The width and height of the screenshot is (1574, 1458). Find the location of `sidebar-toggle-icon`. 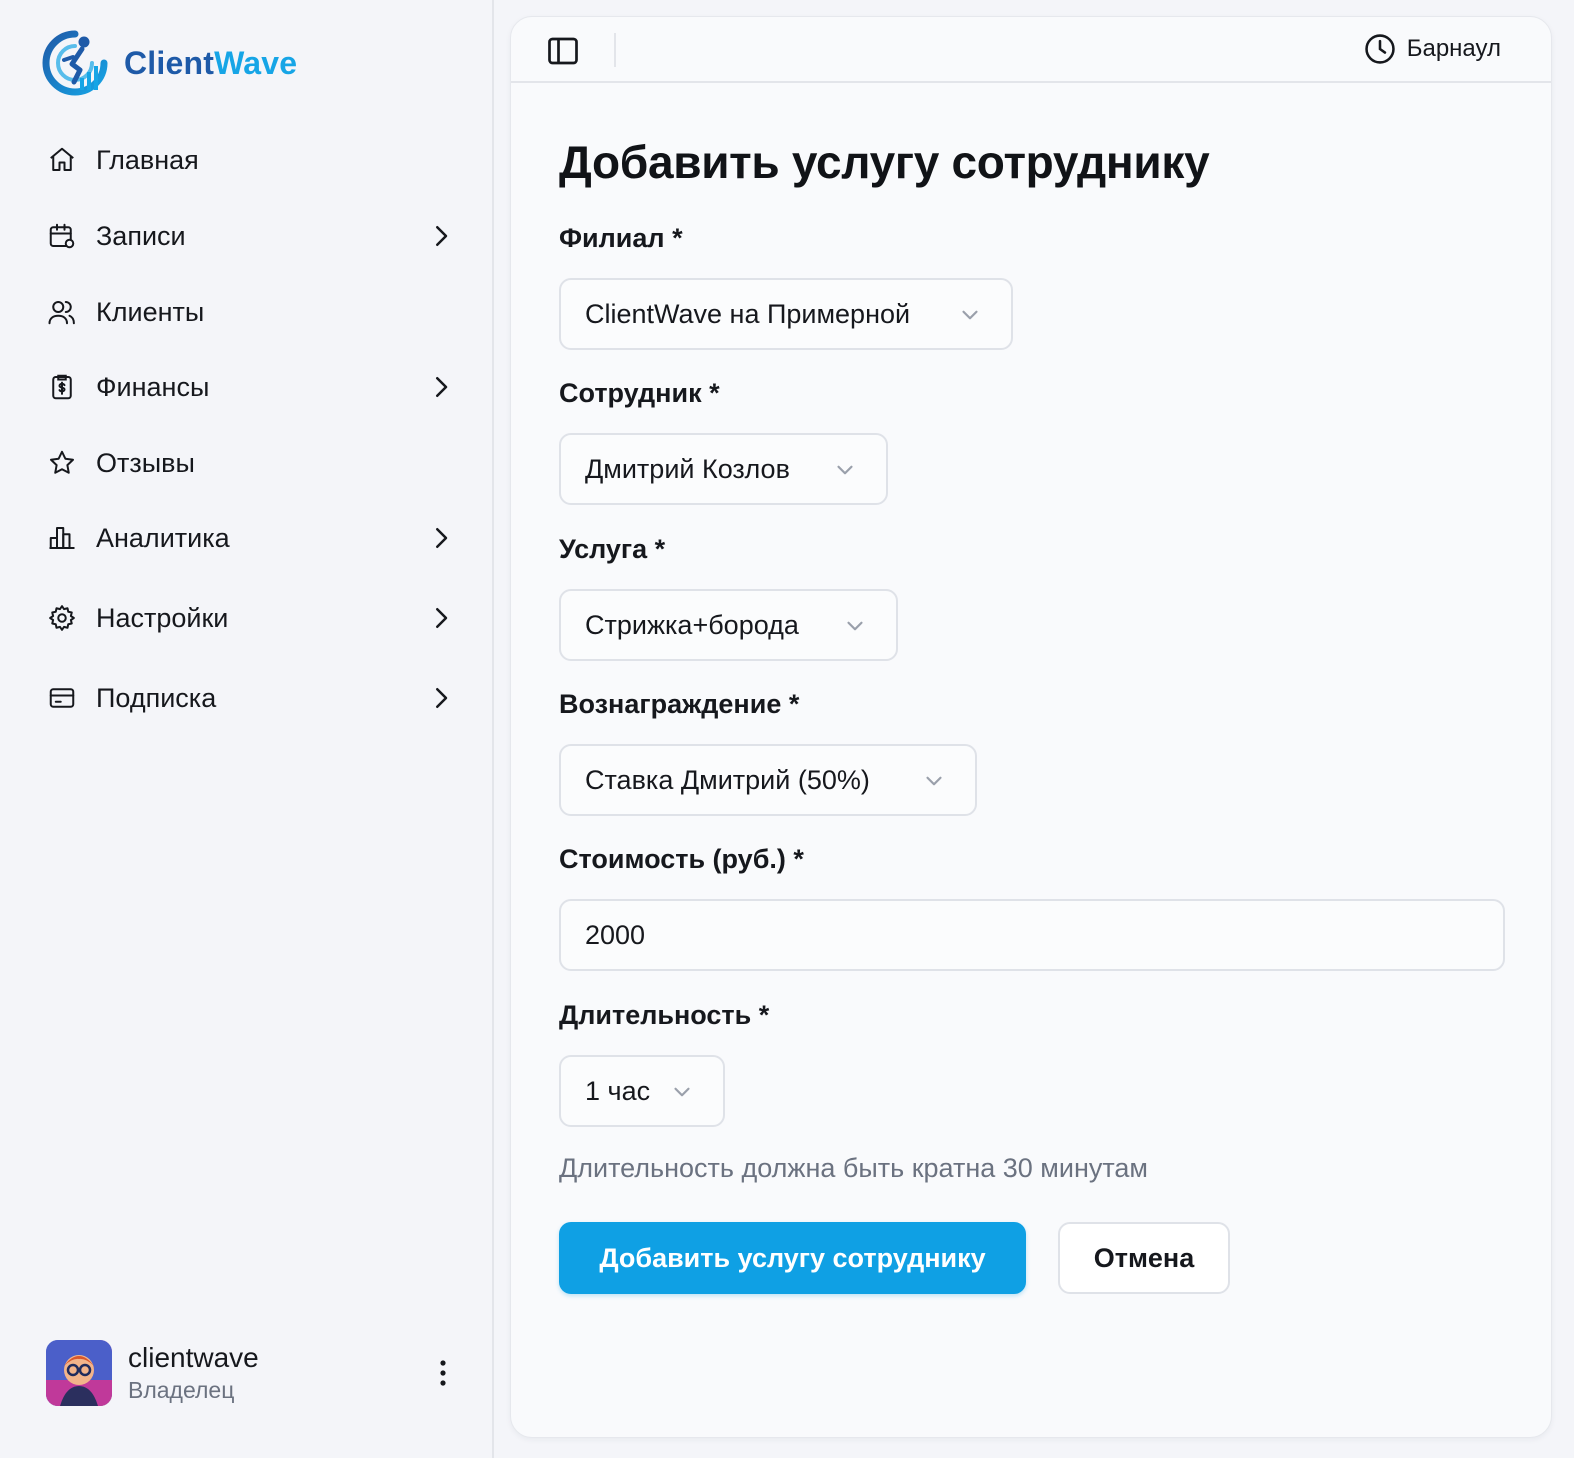

sidebar-toggle-icon is located at coordinates (563, 51).